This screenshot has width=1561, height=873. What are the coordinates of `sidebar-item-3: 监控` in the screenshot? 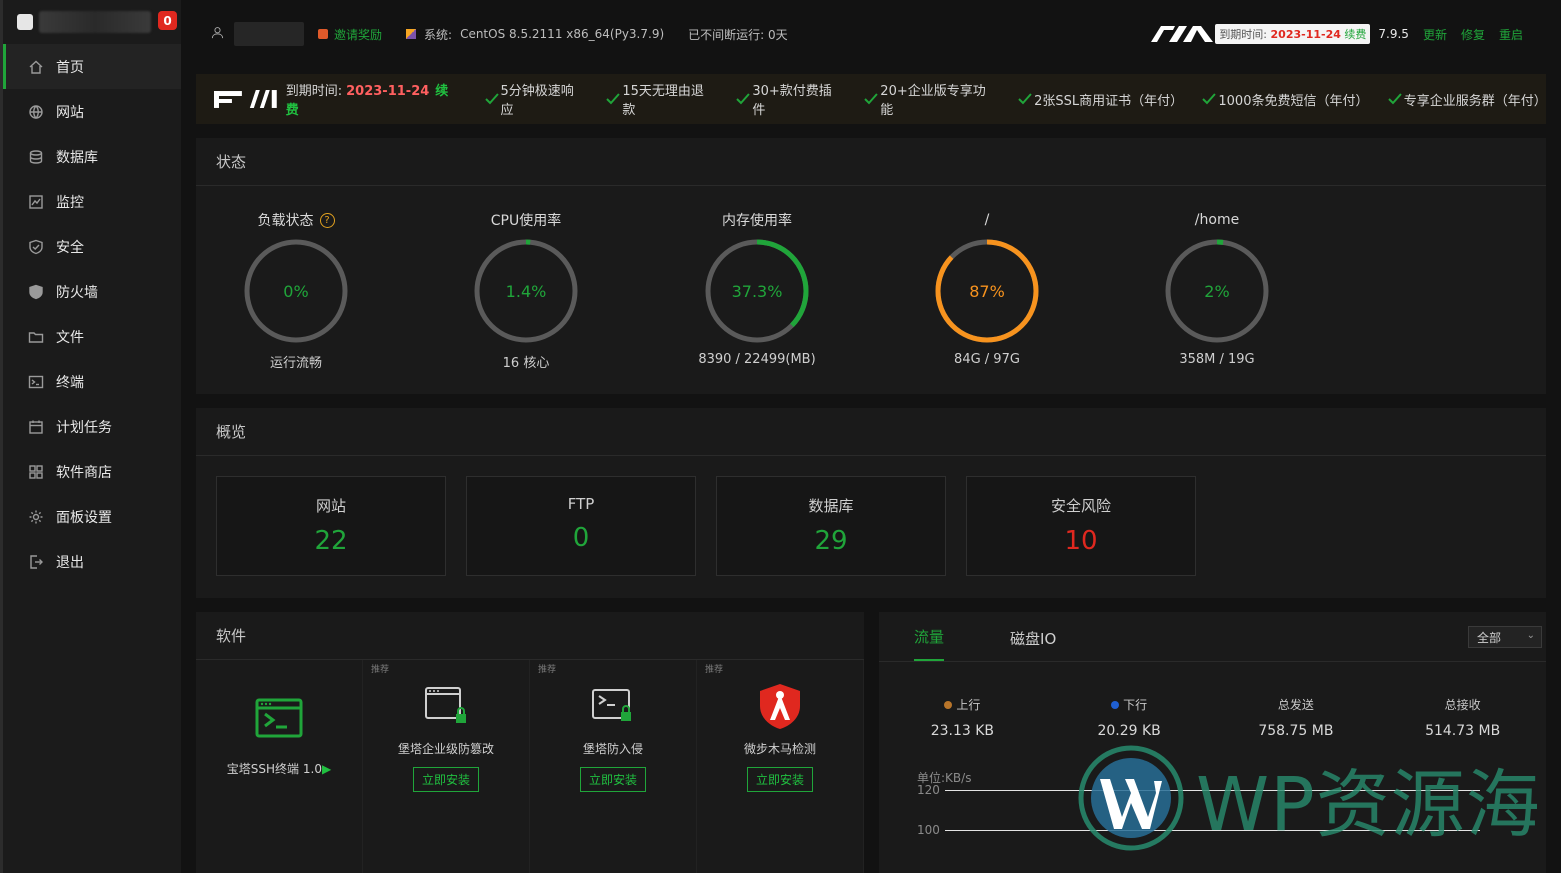 It's located at (92, 201).